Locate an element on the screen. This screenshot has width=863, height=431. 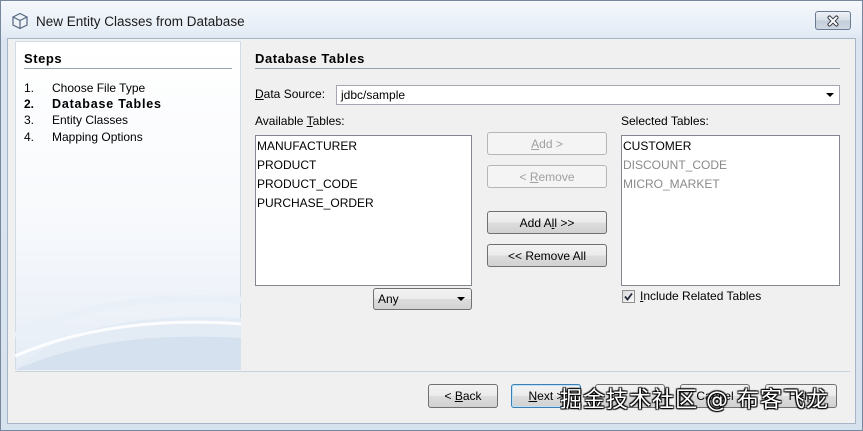
next-button: Next > is located at coordinates (546, 396).